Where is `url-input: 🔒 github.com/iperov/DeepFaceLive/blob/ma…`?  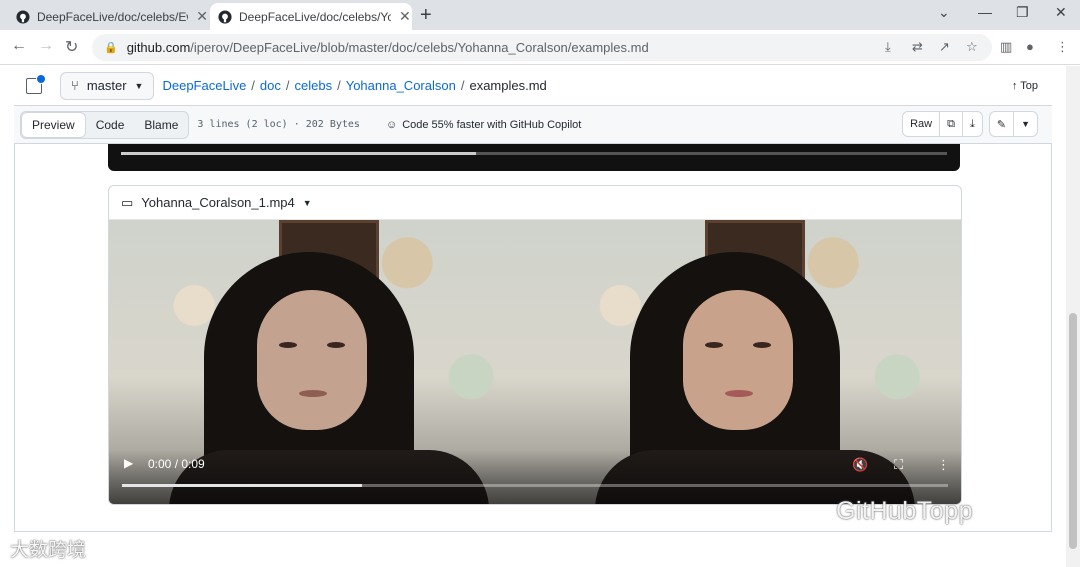 url-input: 🔒 github.com/iperov/DeepFaceLive/blob/ma… is located at coordinates (542, 47).